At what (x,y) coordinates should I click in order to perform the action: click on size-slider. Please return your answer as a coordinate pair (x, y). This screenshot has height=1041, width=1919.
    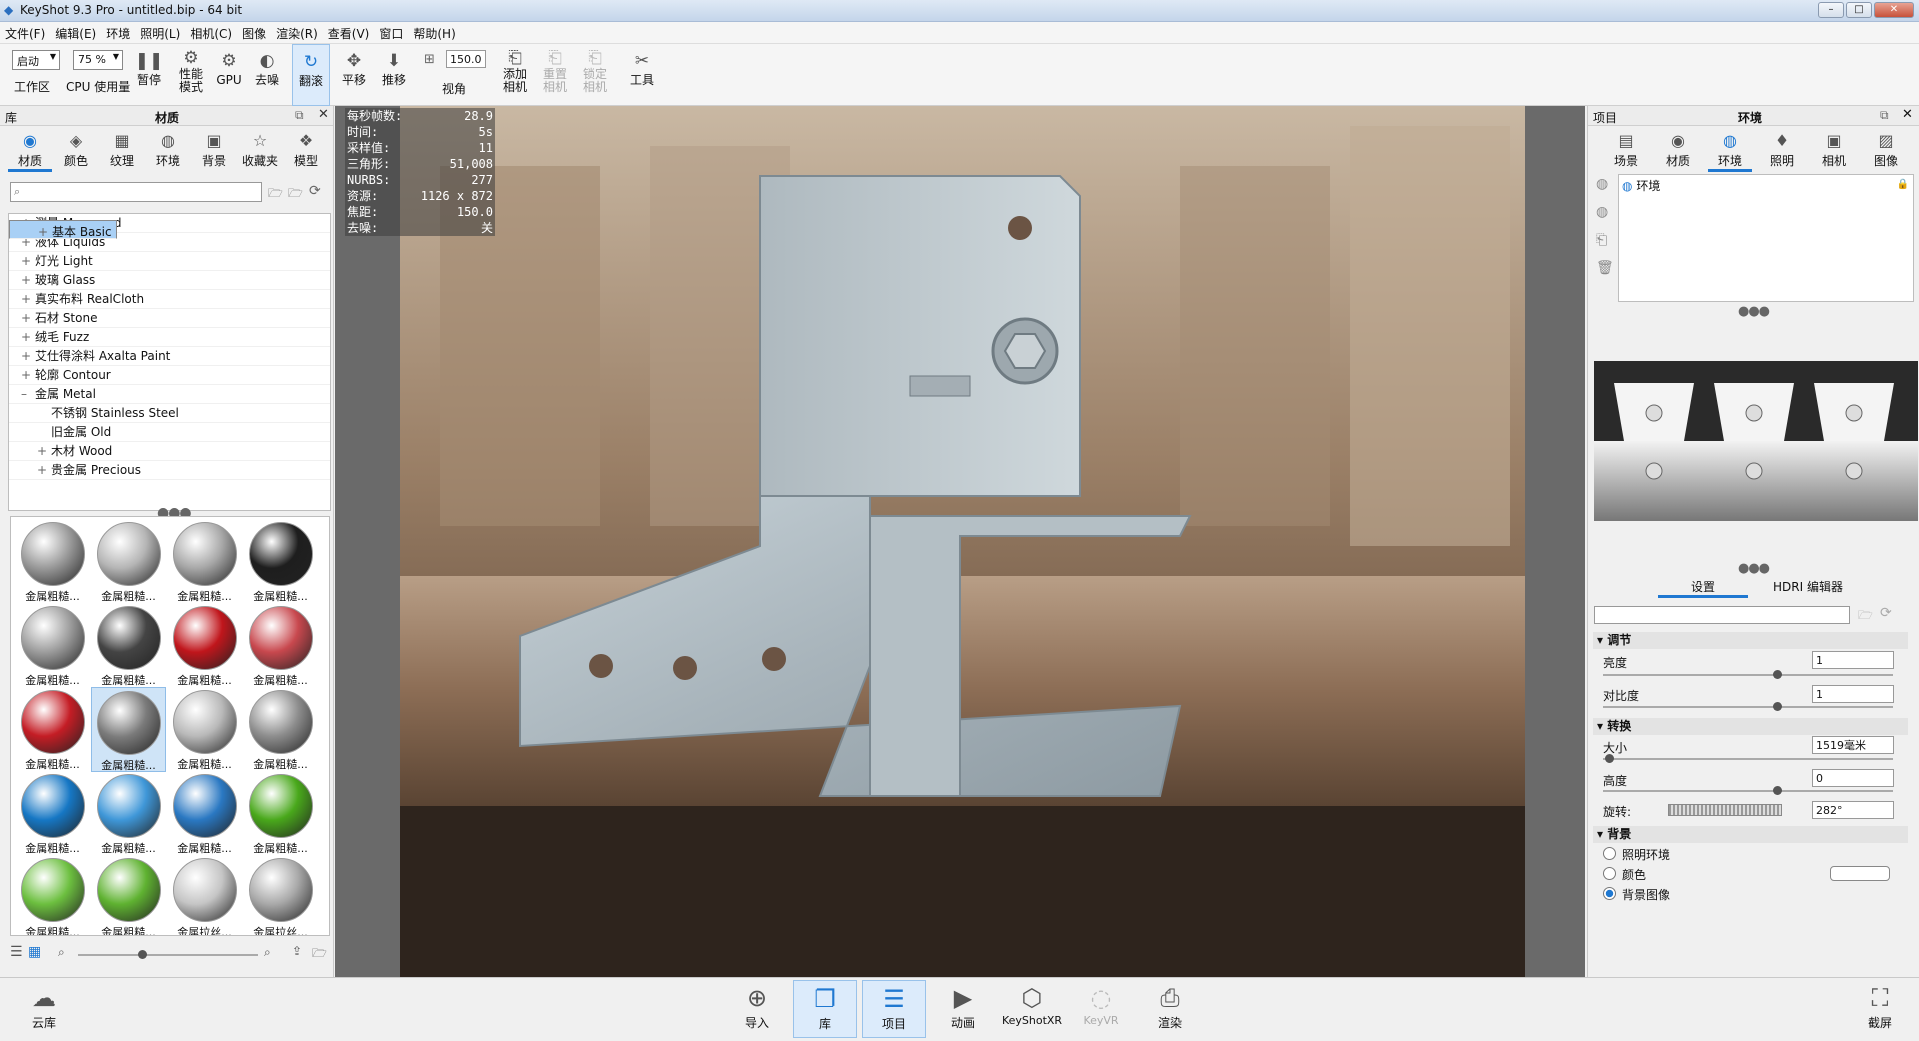
    Looking at the image, I should click on (1748, 758).